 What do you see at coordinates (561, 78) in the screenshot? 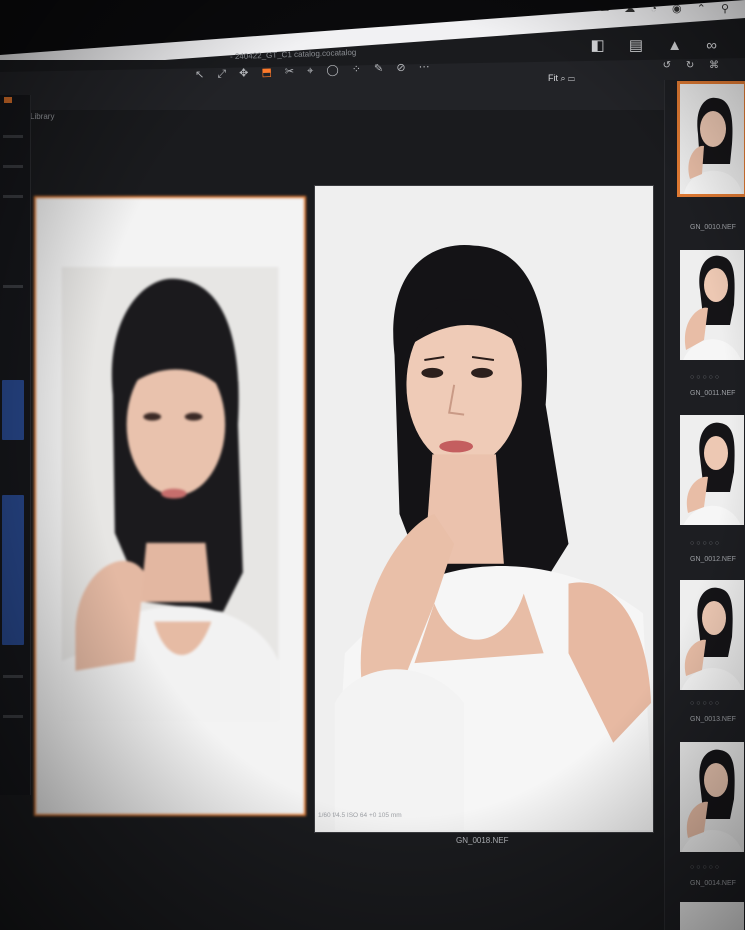
I see `zoom-control: Fit ⌕ ▭` at bounding box center [561, 78].